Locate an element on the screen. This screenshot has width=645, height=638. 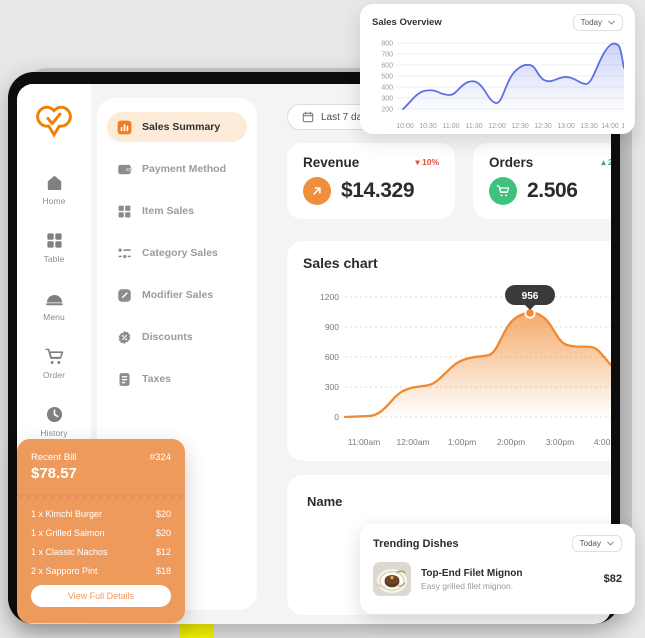
sidebar-item-history: History is located at coordinates (54, 420).